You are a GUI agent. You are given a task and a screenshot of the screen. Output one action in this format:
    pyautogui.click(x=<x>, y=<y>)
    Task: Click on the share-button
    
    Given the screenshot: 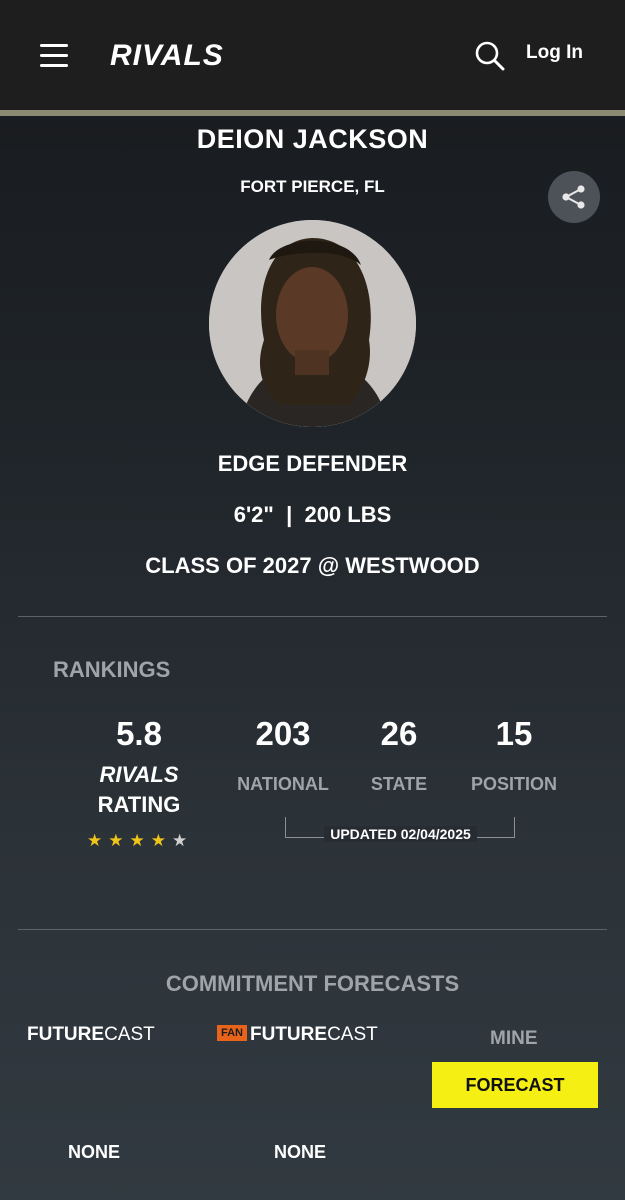 What is the action you would take?
    pyautogui.click(x=574, y=197)
    